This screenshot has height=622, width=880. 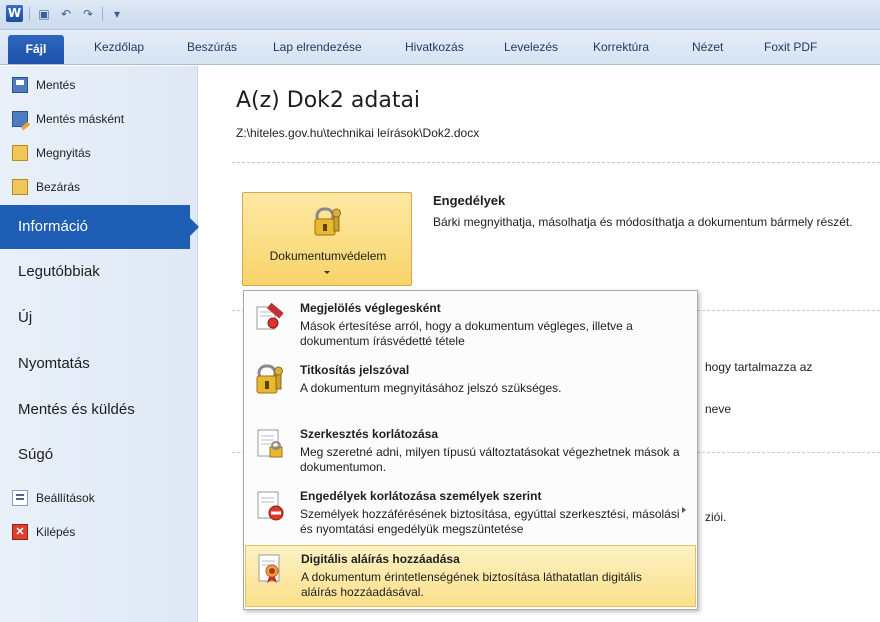 I want to click on nav-print: Nyomtatás, so click(x=54, y=363).